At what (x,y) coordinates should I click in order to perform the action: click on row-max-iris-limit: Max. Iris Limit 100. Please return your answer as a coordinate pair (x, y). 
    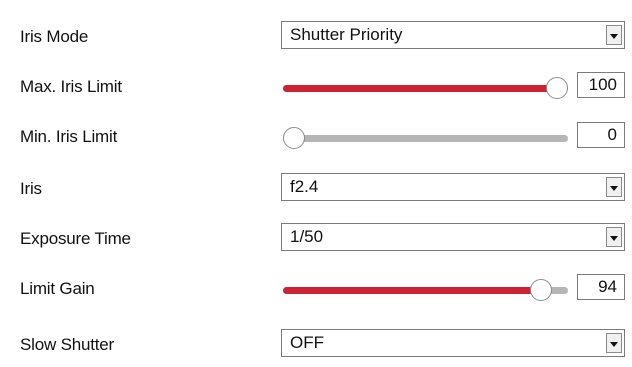
    Looking at the image, I should click on (316, 87).